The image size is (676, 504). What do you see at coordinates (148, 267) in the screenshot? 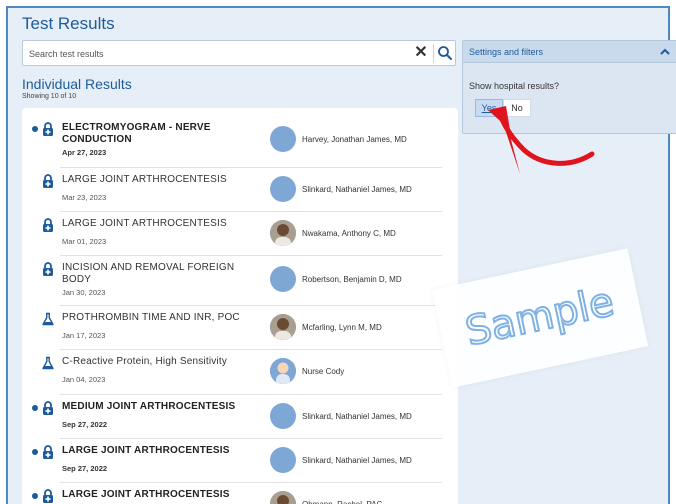
I see `result-name-line: INCISION AND REMOVAL FOREIGN` at bounding box center [148, 267].